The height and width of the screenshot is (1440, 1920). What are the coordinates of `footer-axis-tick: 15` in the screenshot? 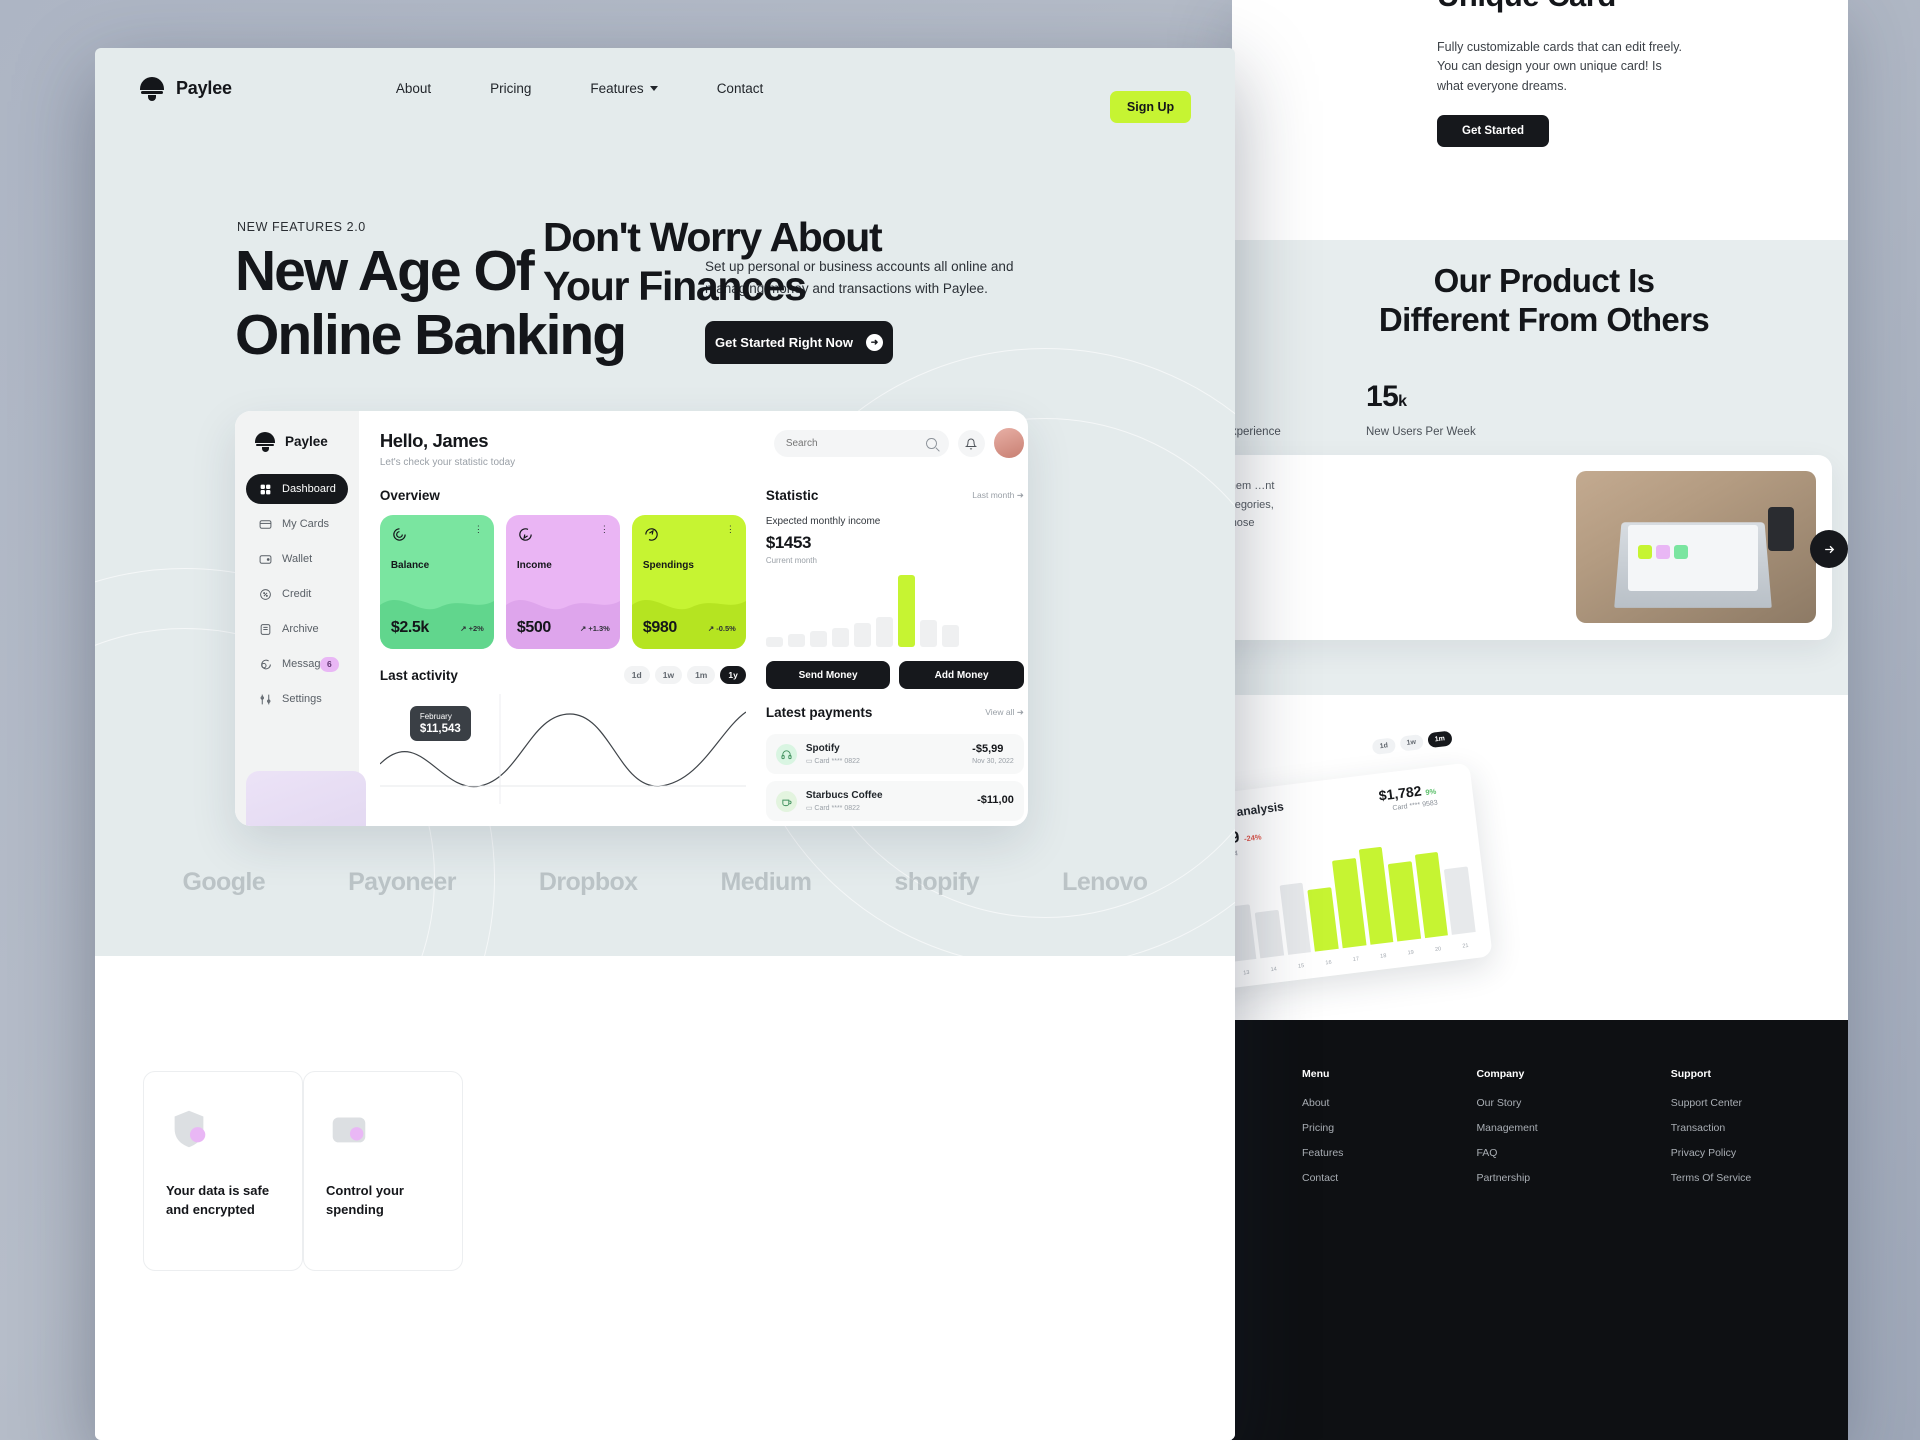 It's located at (1301, 966).